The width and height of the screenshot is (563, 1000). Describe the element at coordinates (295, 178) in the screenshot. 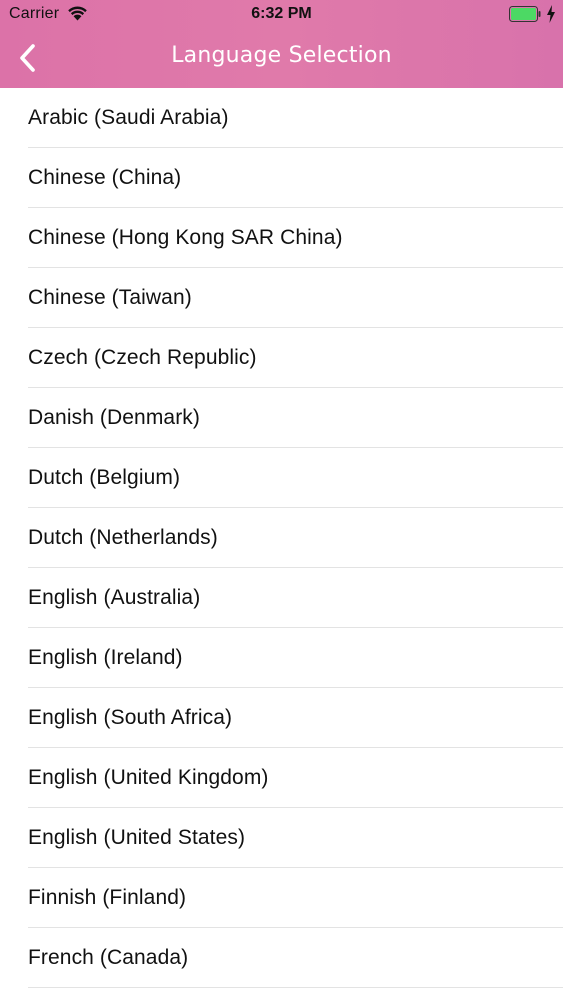

I see `list-item: Chinese (China)` at that location.